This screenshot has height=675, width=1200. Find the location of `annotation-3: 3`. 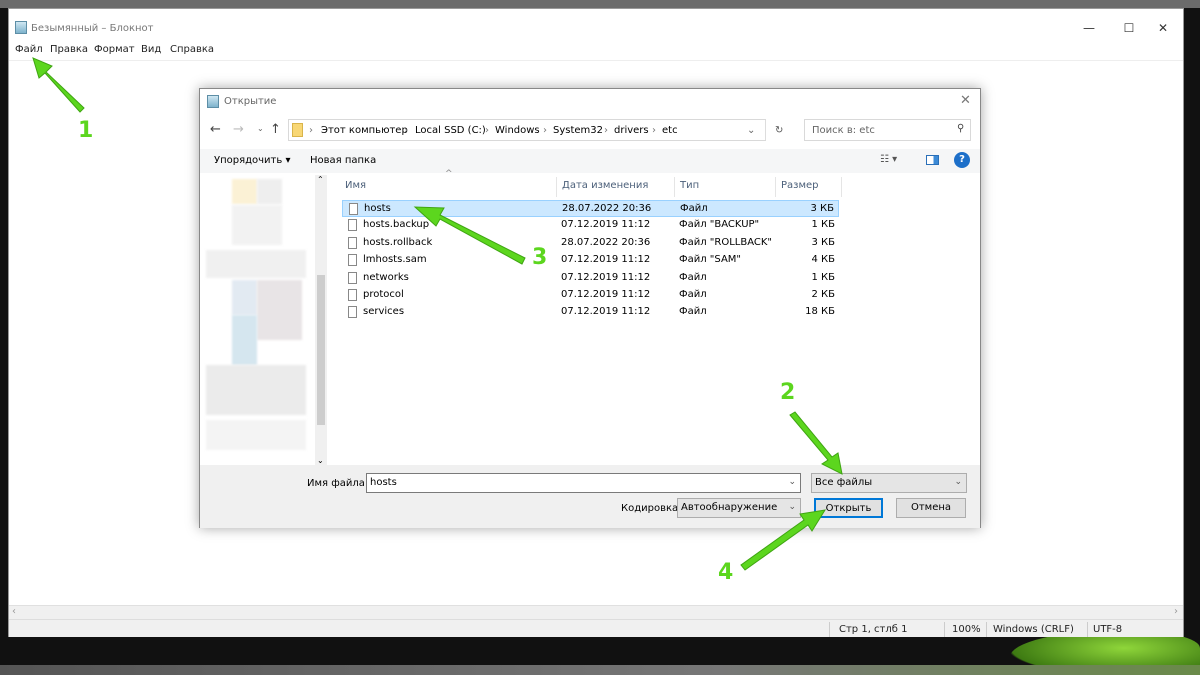

annotation-3: 3 is located at coordinates (540, 257).